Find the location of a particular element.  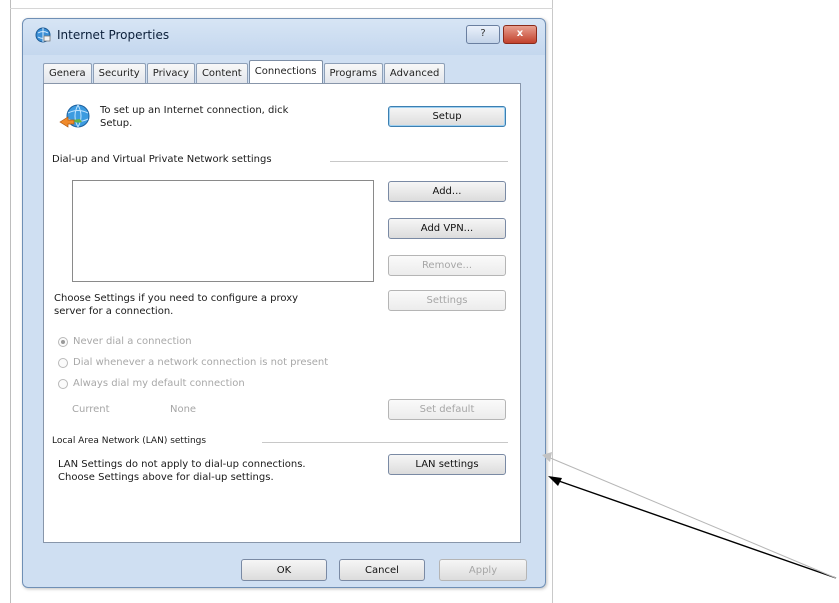

tab-connections: Connections is located at coordinates (285, 71).